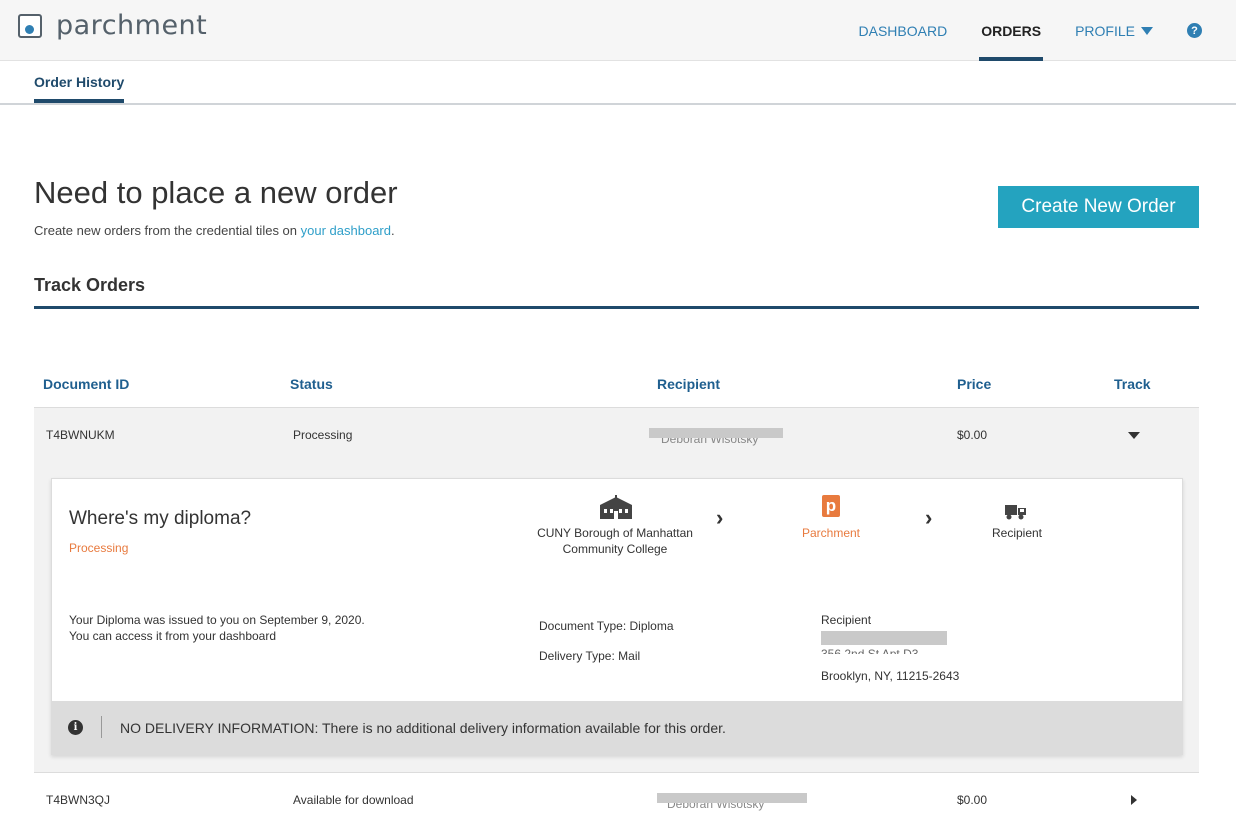 This screenshot has width=1236, height=816. I want to click on tracking-status: Processing, so click(99, 548).